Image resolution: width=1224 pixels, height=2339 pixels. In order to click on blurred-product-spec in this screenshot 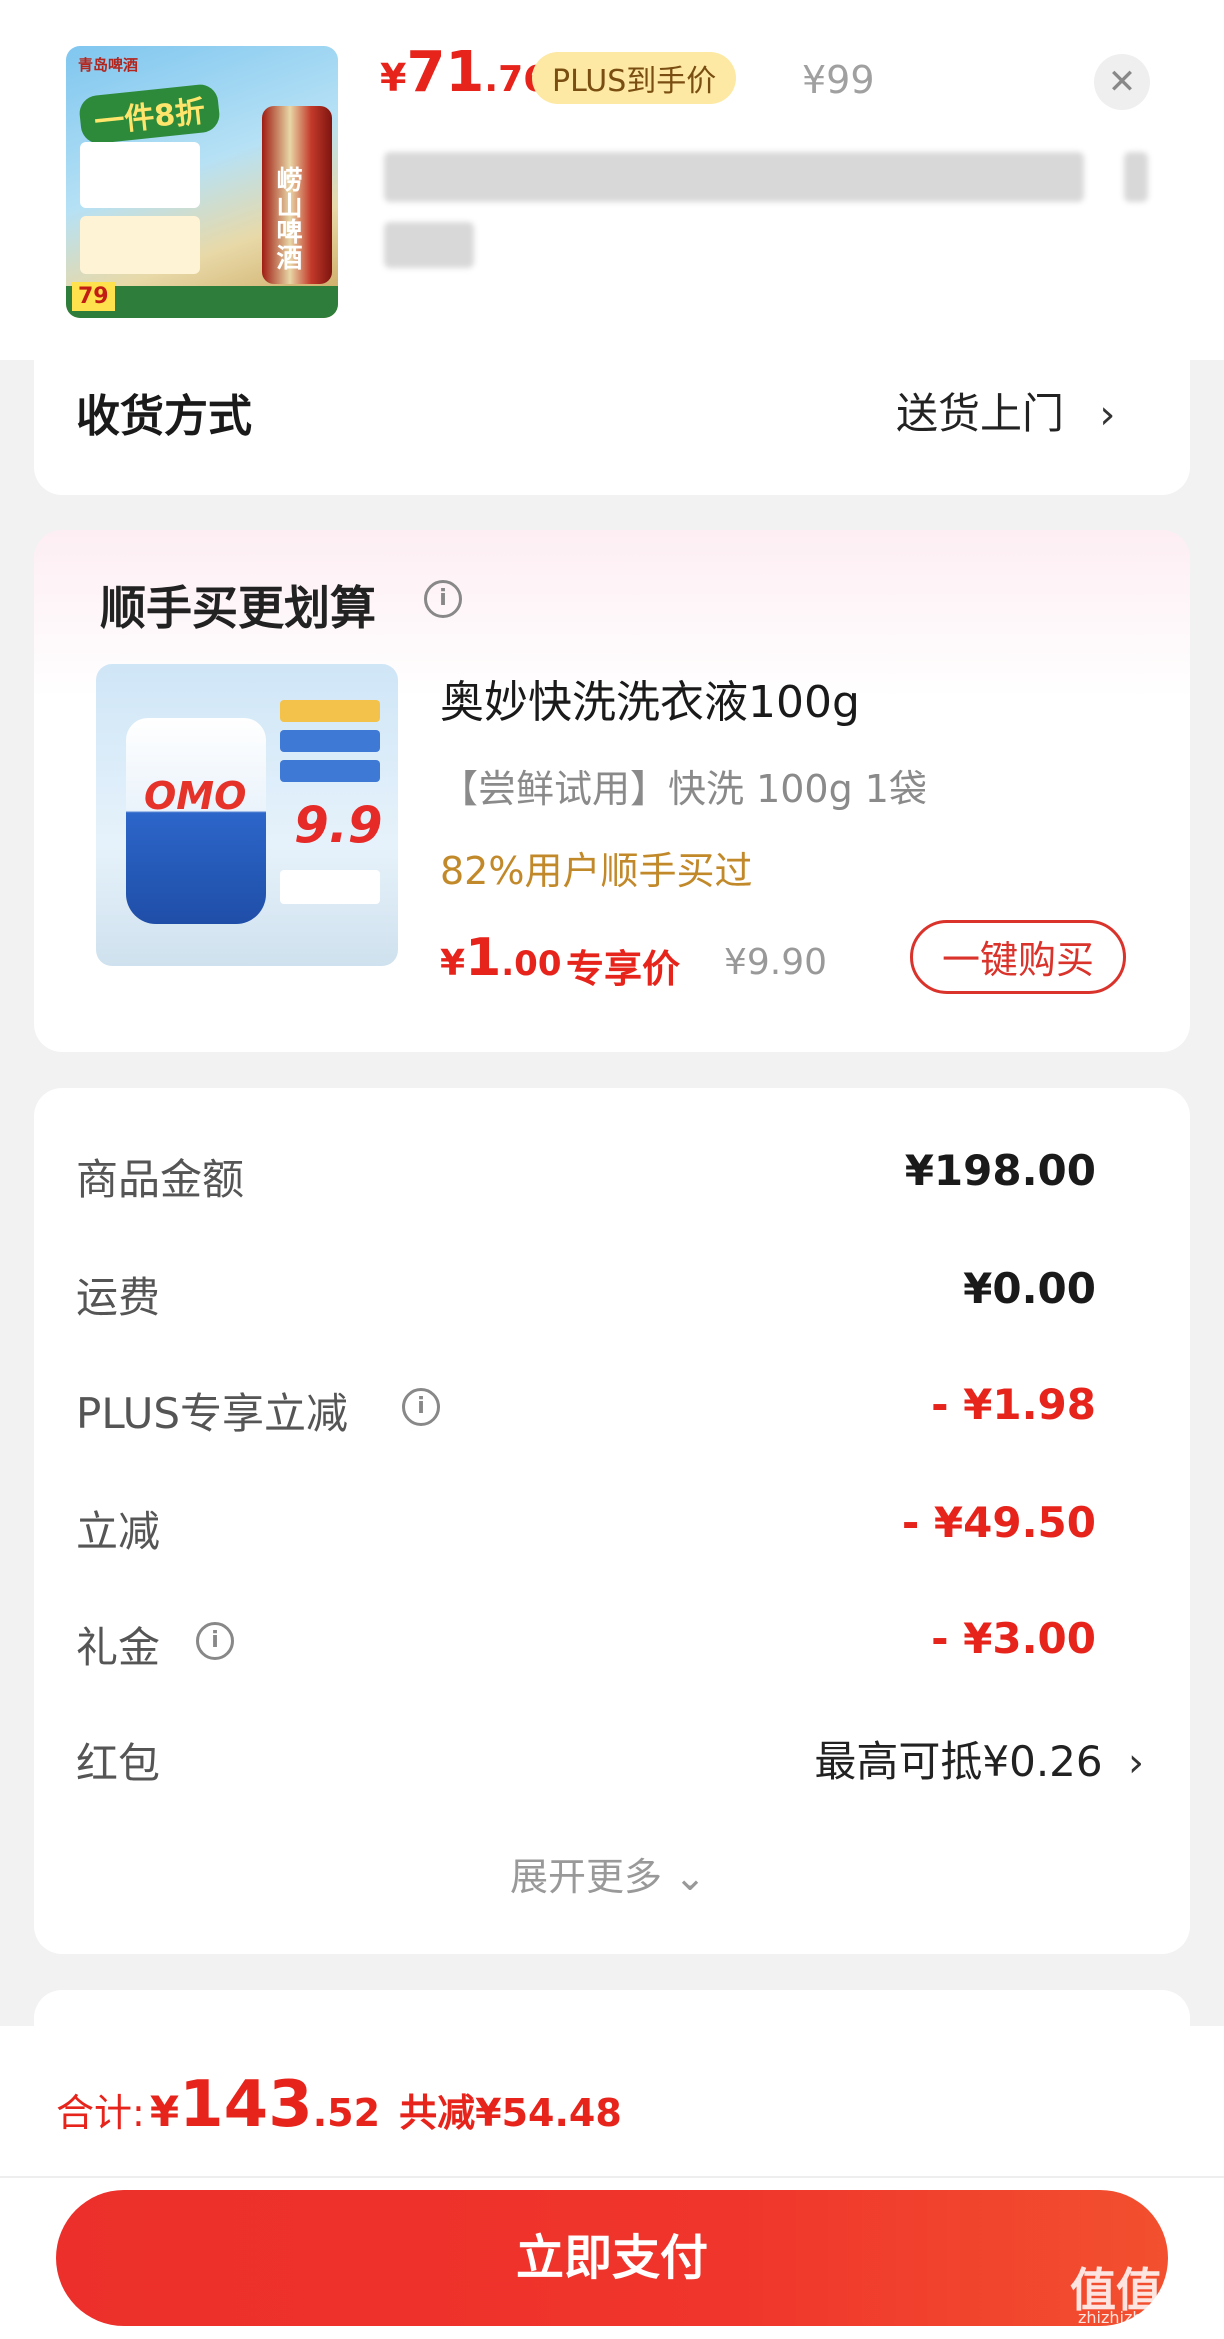, I will do `click(429, 245)`.